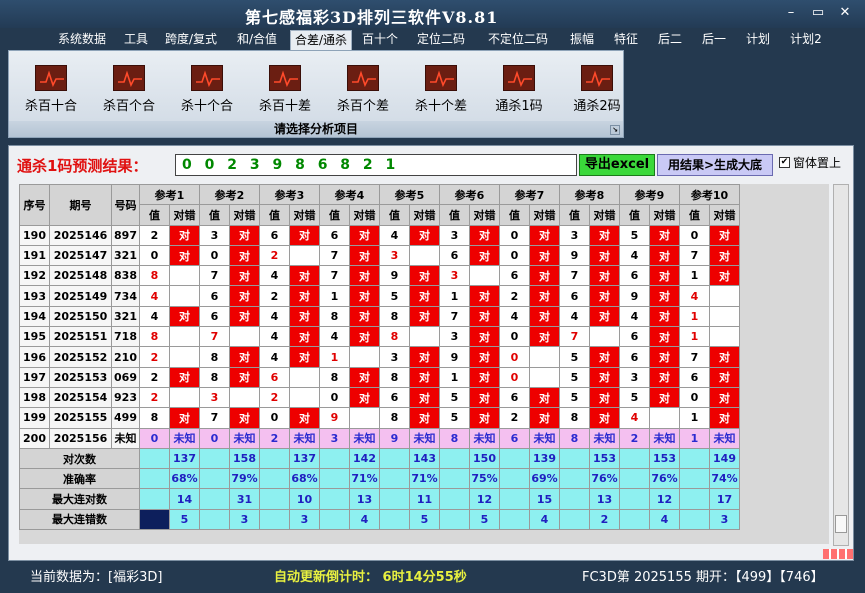  Describe the element at coordinates (376, 165) in the screenshot. I see `prediction-result-field: 0 0 2 3 9 8 6 8 2 1` at that location.